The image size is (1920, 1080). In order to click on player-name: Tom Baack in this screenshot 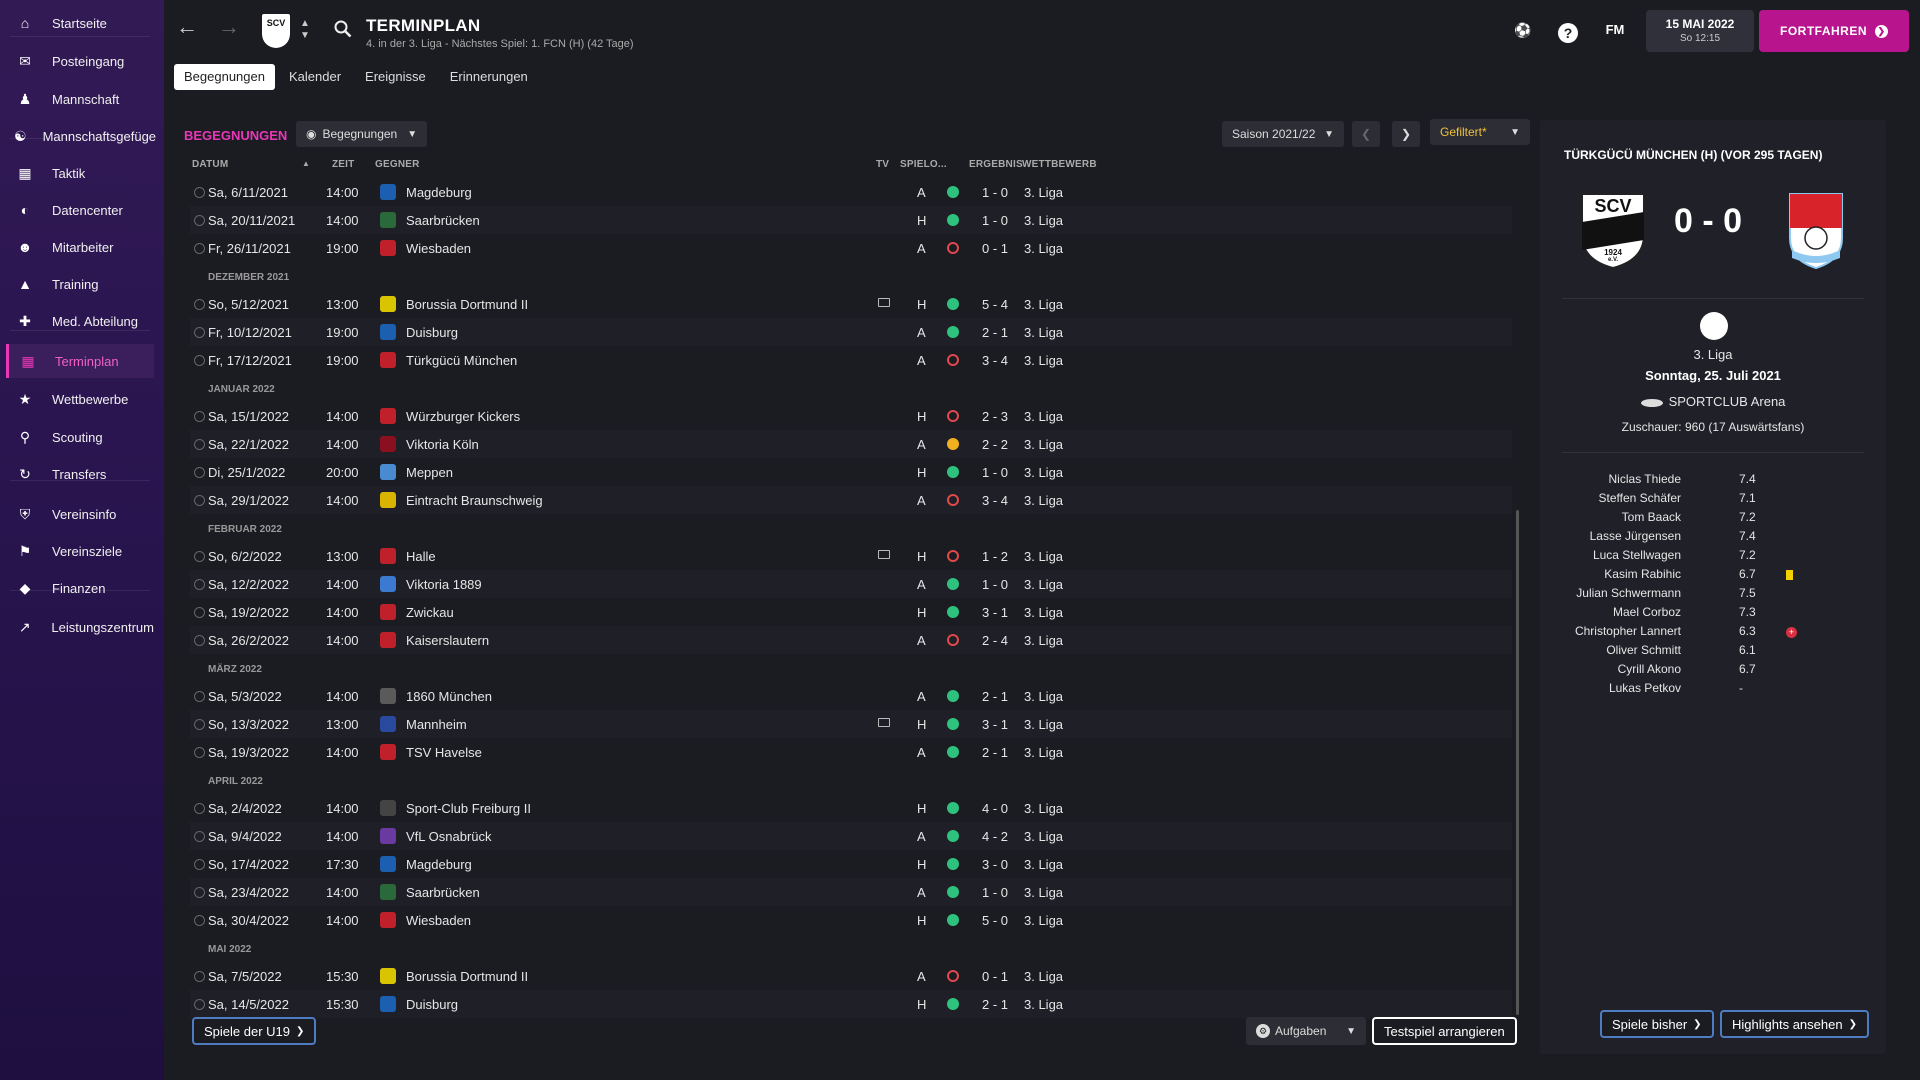, I will do `click(1651, 517)`.